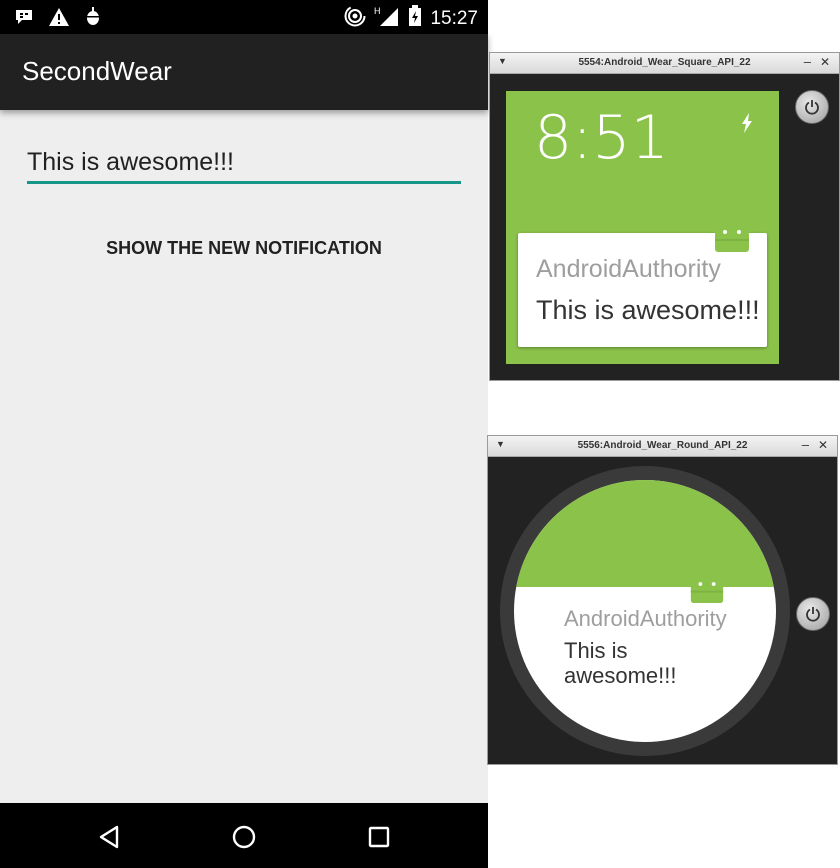  What do you see at coordinates (377, 11) in the screenshot?
I see `svg-text: H` at bounding box center [377, 11].